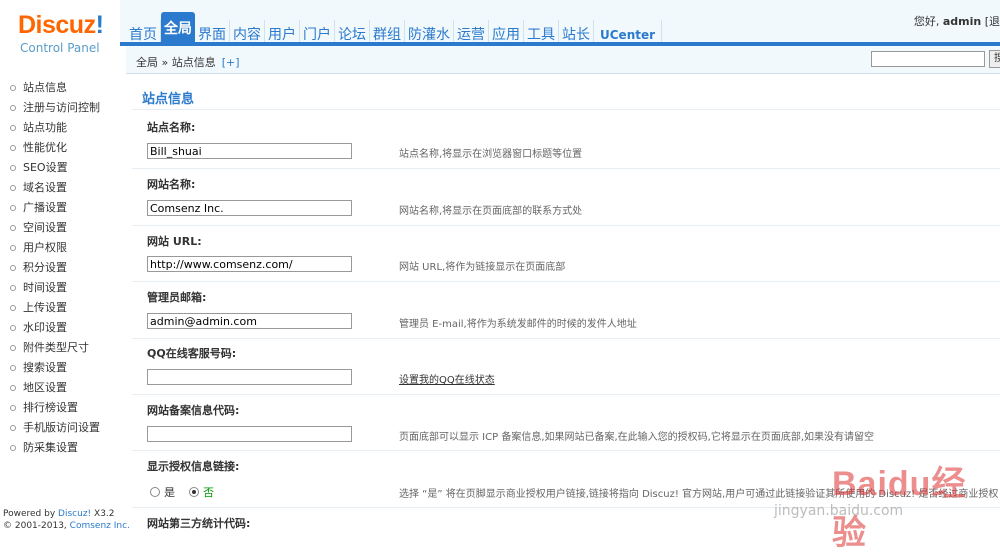 The image size is (1000, 554). Describe the element at coordinates (45, 327) in the screenshot. I see `sidebar-item-label: 水印设置` at that location.